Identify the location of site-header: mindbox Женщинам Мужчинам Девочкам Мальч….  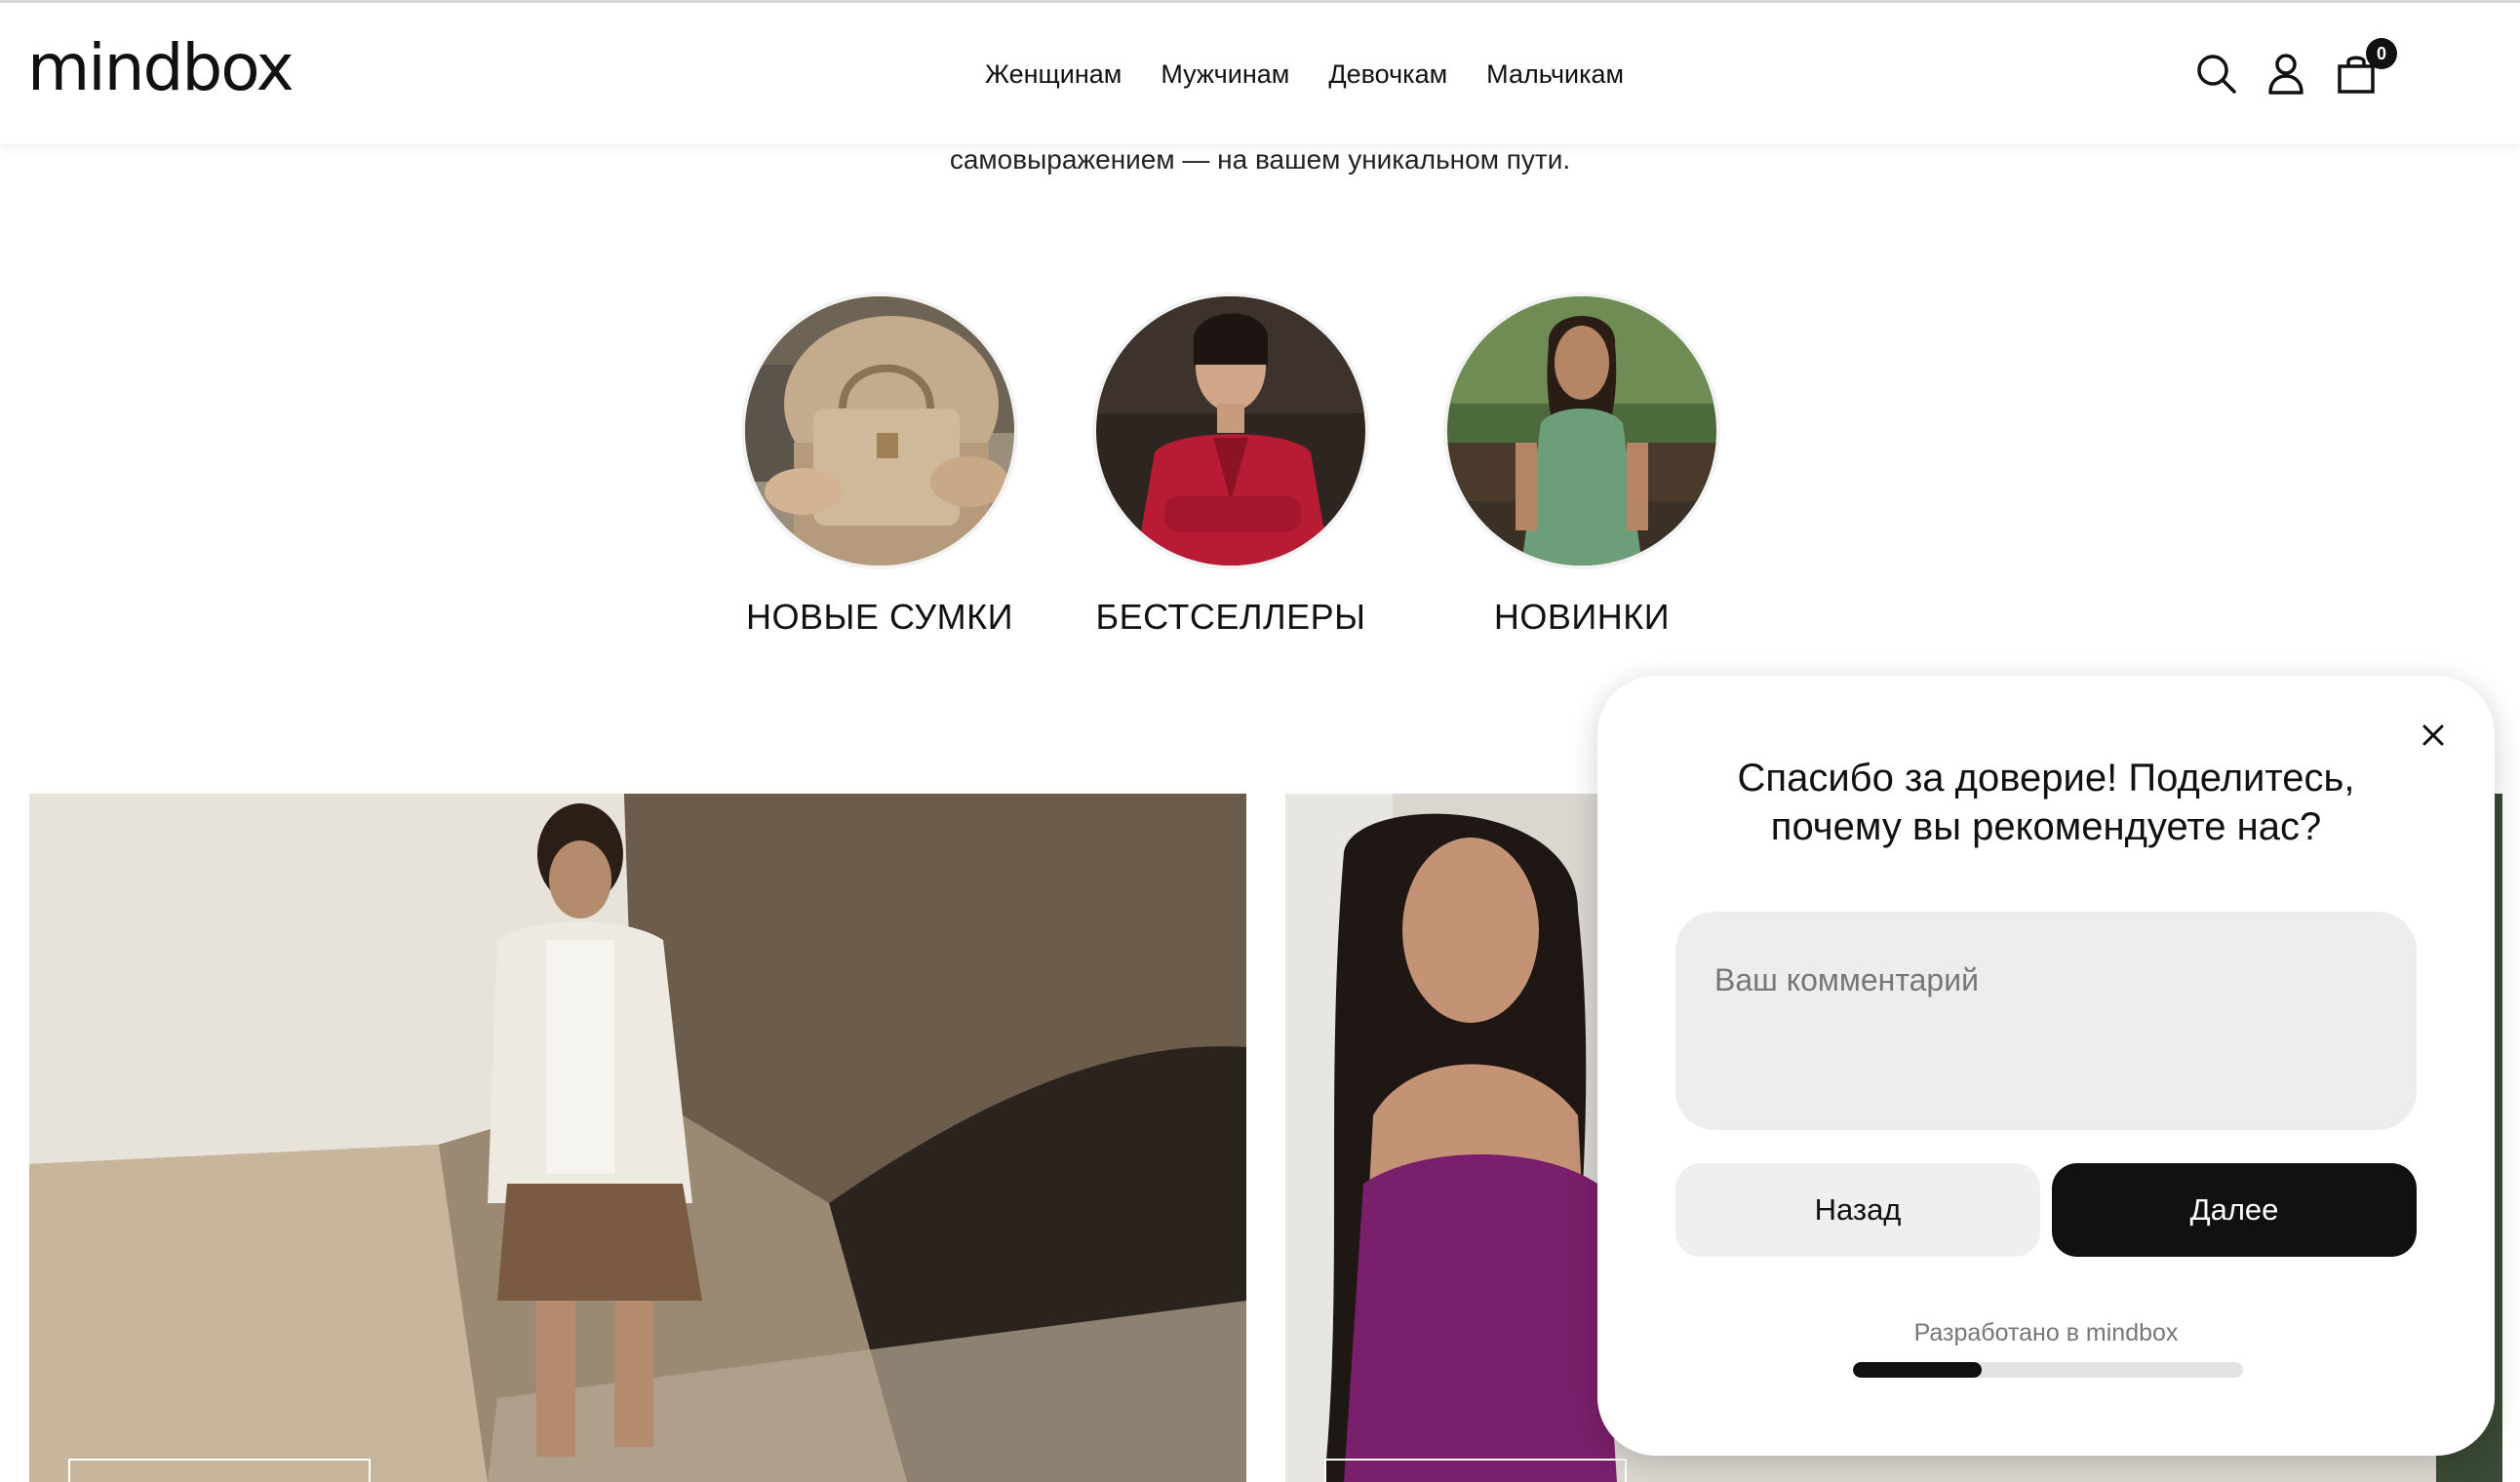
(1260, 73).